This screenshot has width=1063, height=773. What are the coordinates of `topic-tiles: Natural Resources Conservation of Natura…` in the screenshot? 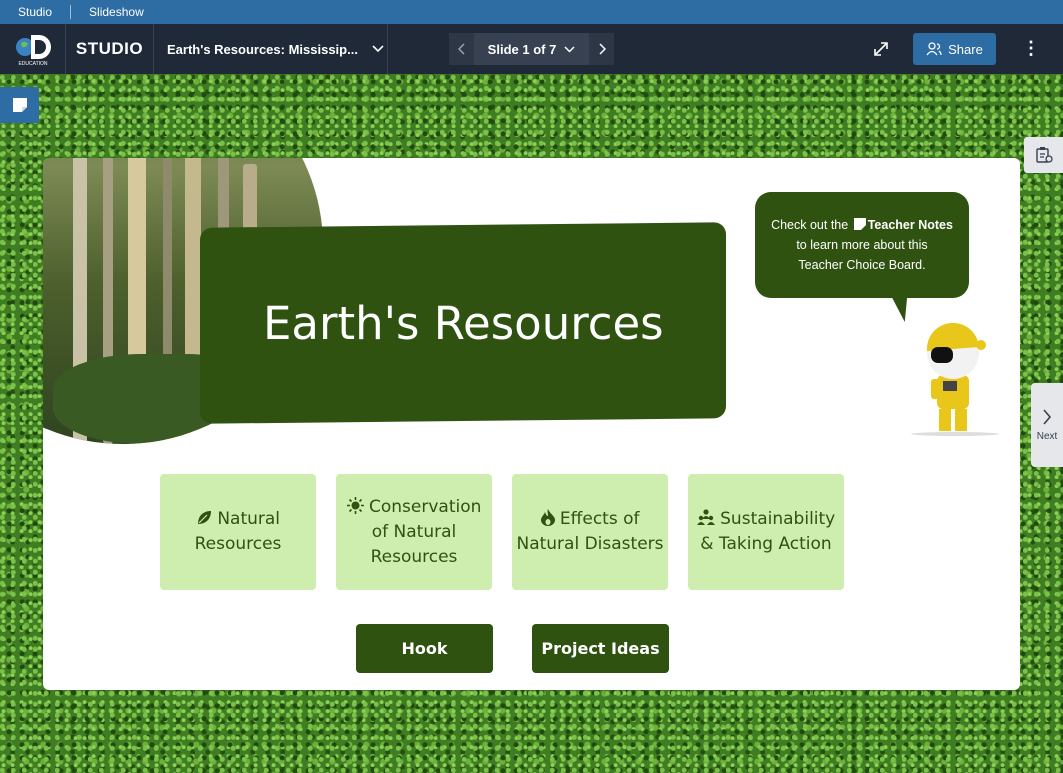 It's located at (502, 532).